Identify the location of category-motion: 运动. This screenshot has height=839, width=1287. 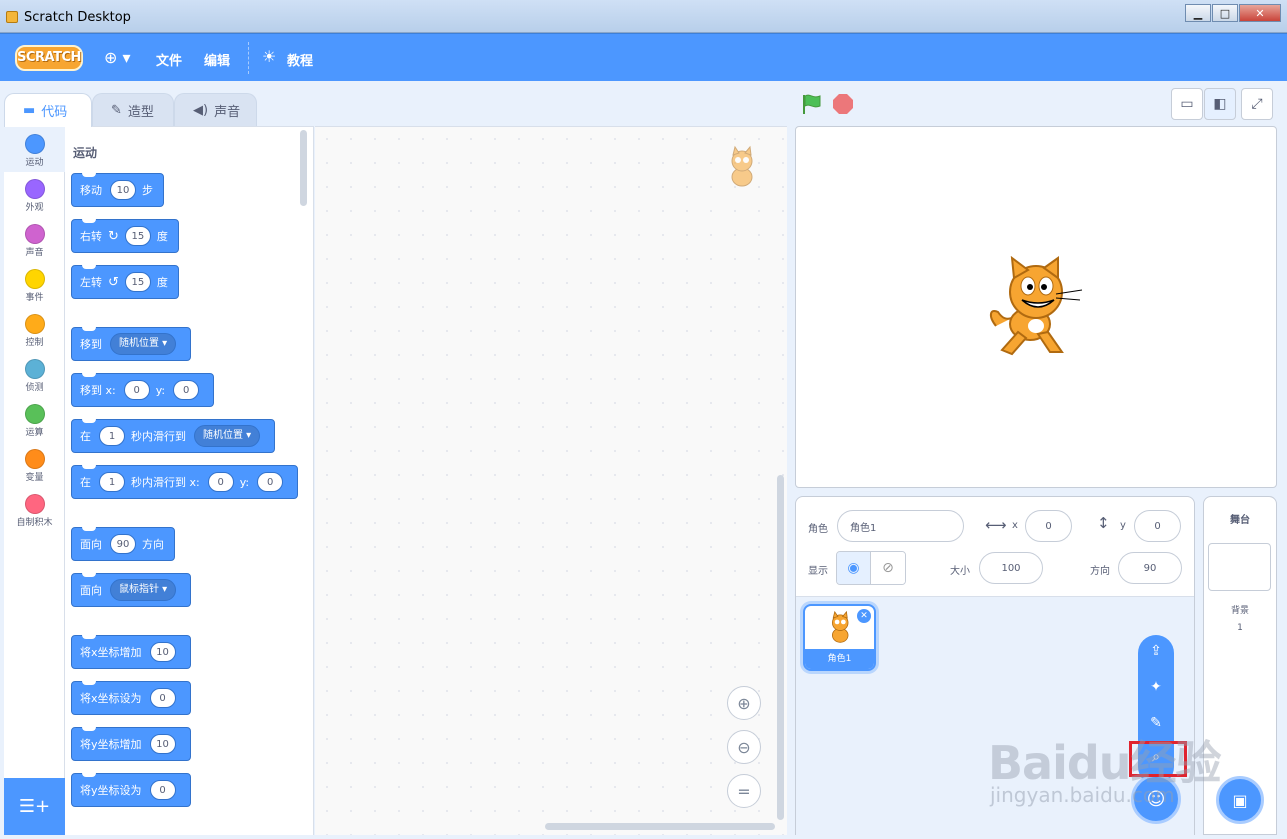
(34, 149).